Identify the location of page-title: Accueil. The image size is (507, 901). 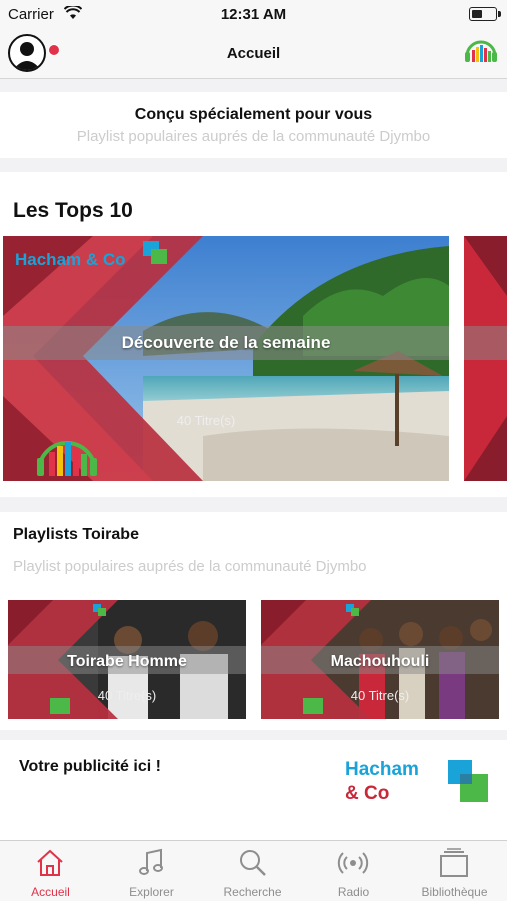
(253, 53).